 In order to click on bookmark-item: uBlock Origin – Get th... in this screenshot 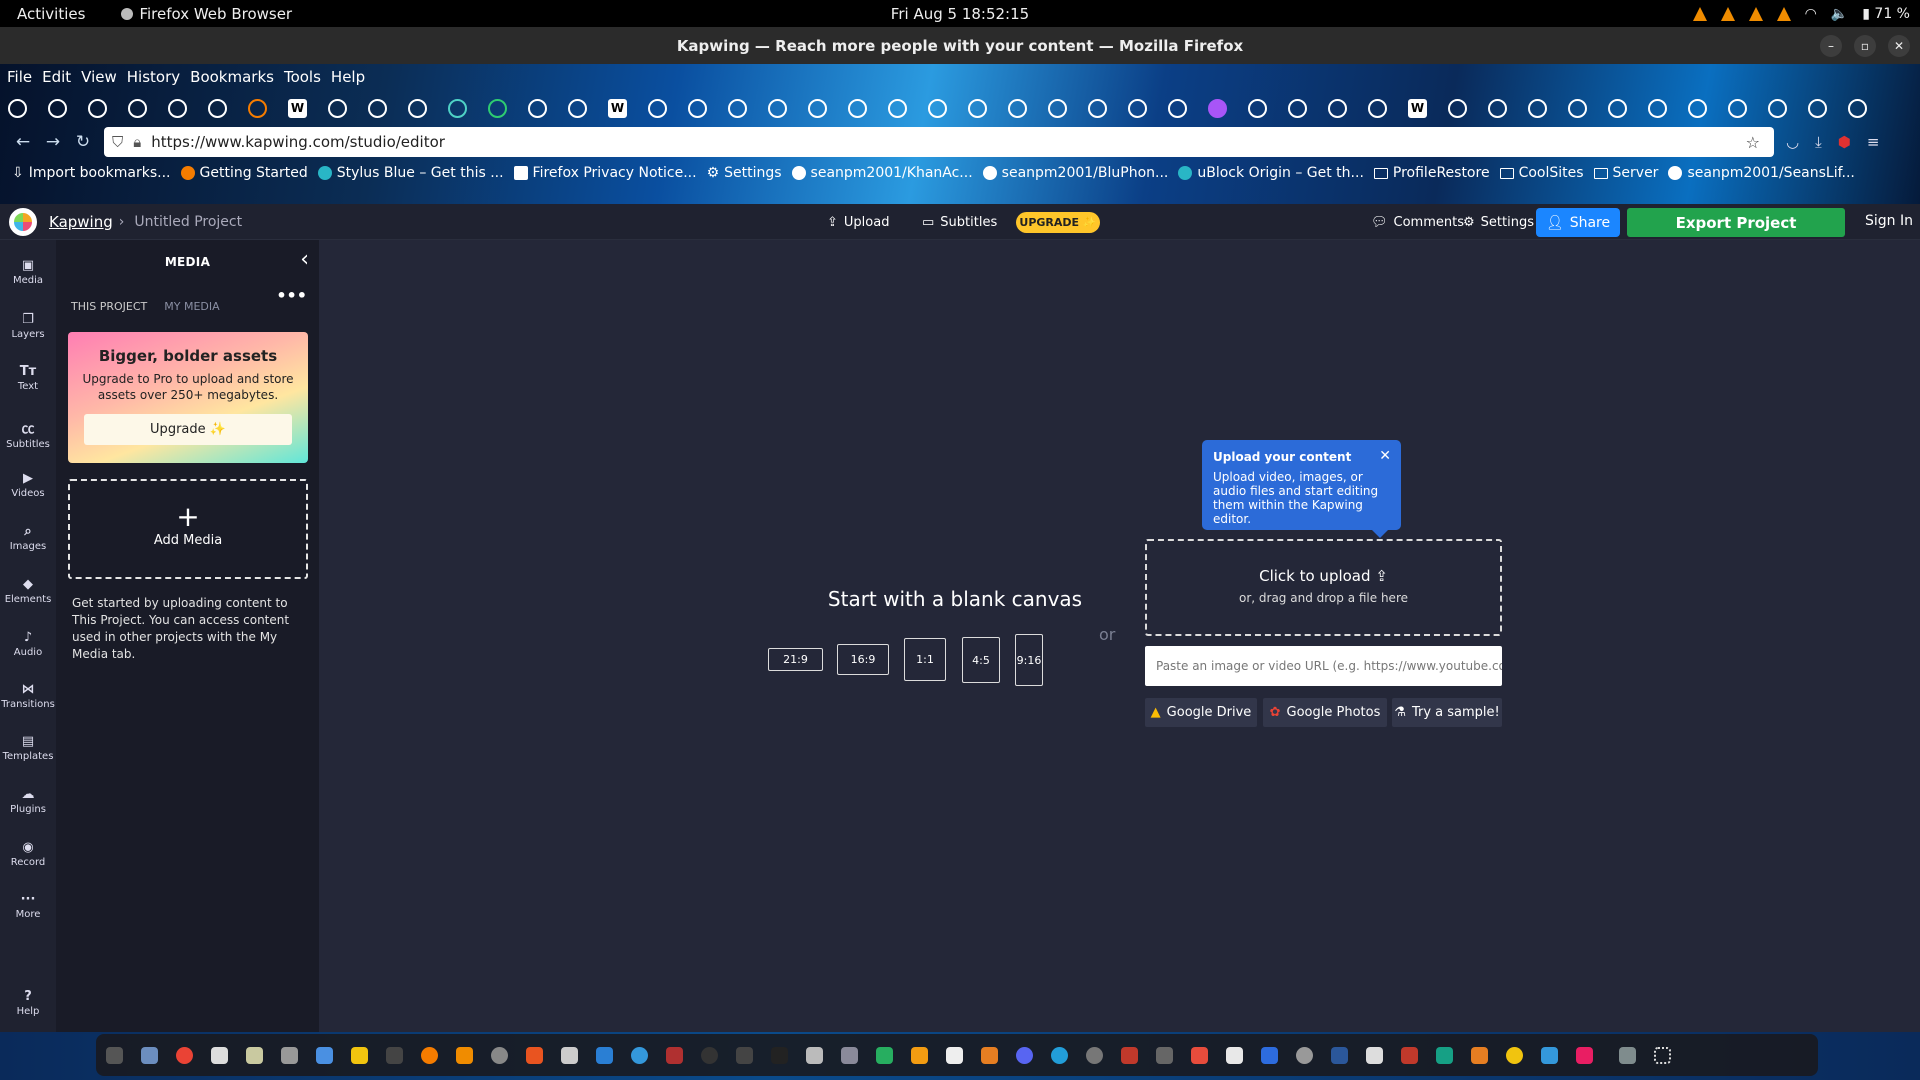, I will do `click(1271, 173)`.